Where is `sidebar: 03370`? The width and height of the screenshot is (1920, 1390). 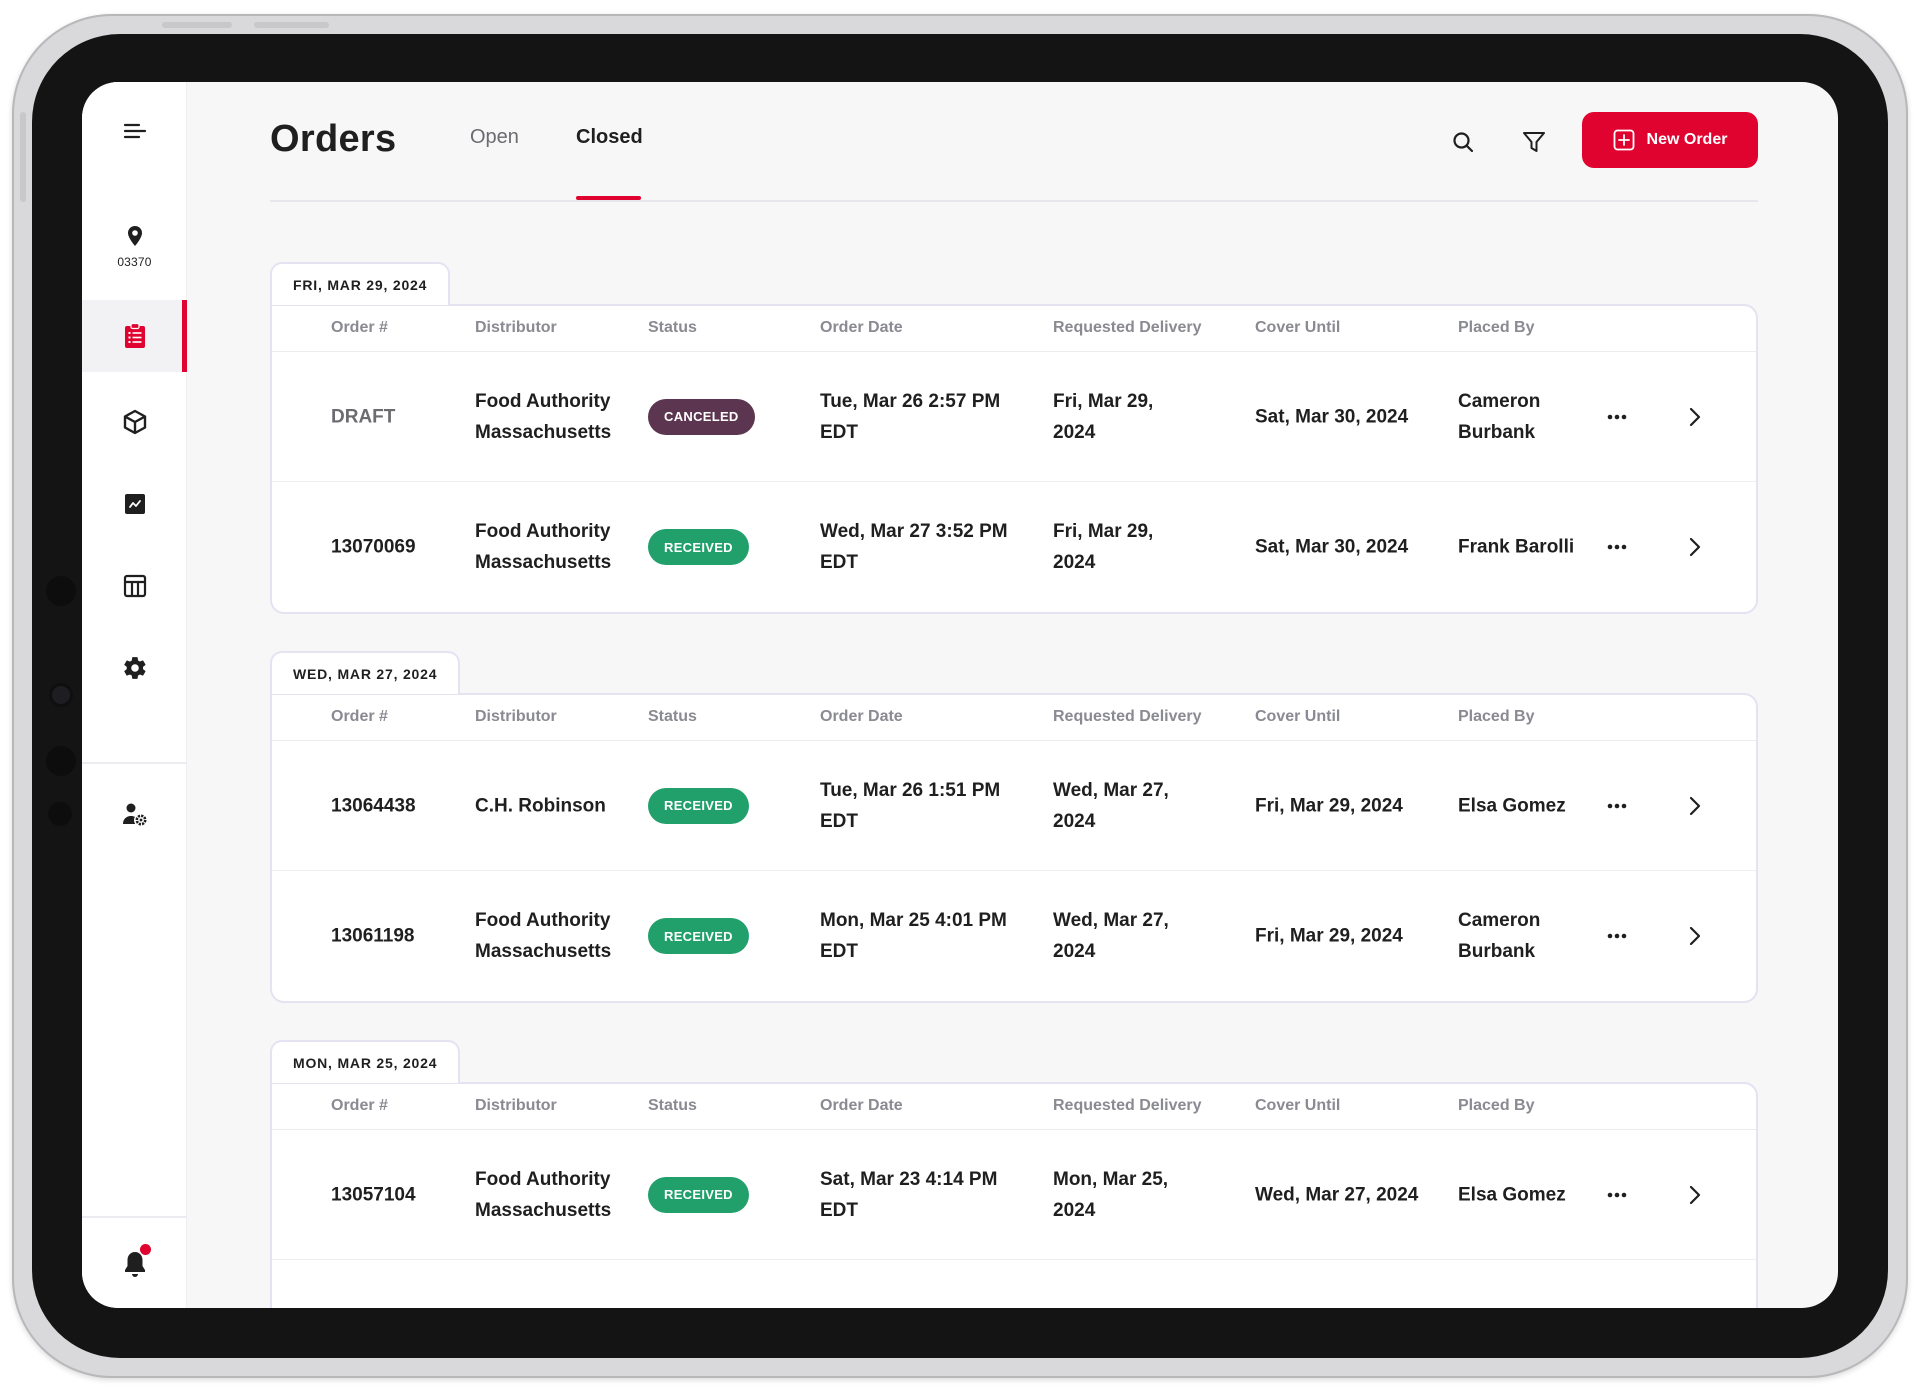
sidebar: 03370 is located at coordinates (134, 695).